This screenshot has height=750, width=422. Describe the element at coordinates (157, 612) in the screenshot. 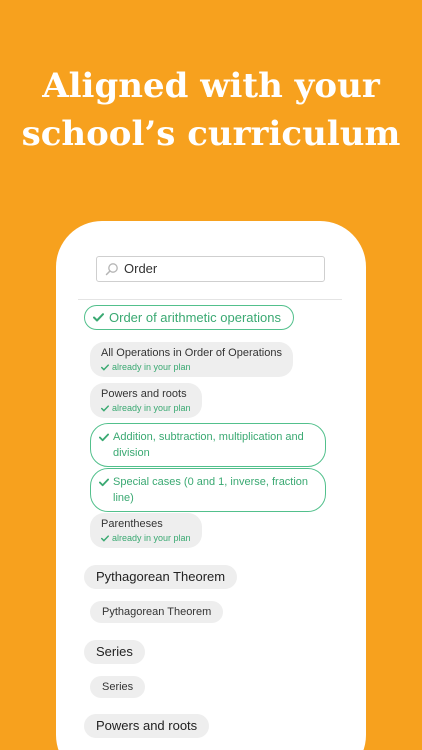

I see `subtopic-pythagorean-theorem: Pythagorean Theorem` at that location.